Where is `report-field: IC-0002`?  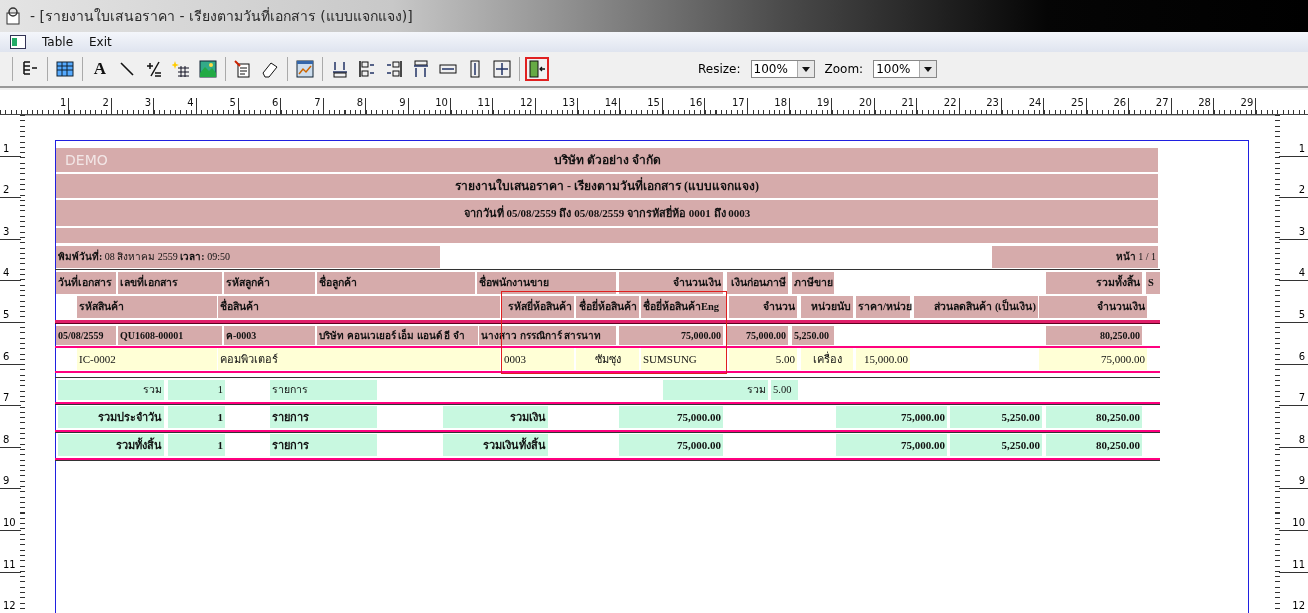
report-field: IC-0002 is located at coordinates (147, 359).